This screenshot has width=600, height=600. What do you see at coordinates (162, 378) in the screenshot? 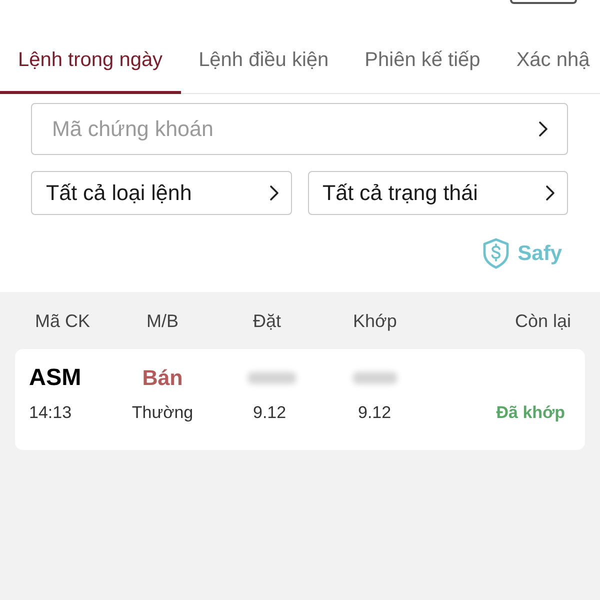
I see `side-text: Bán` at bounding box center [162, 378].